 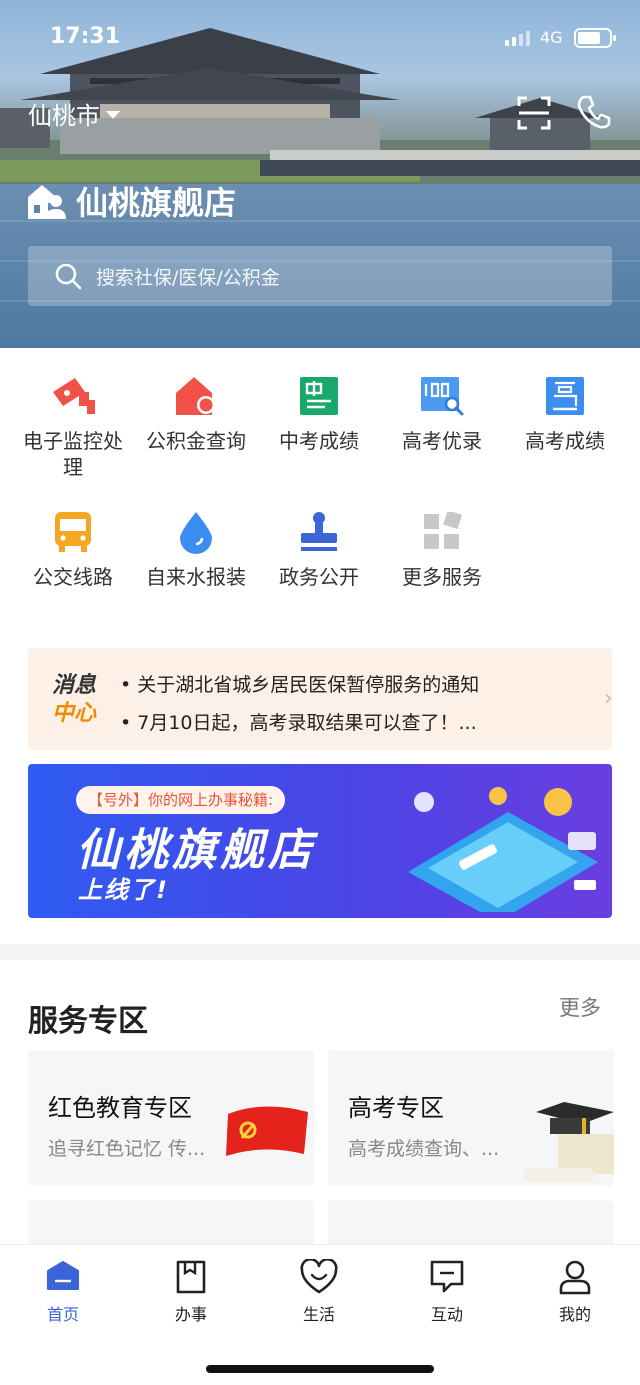 I want to click on service-label: 公交线路, so click(x=73, y=577).